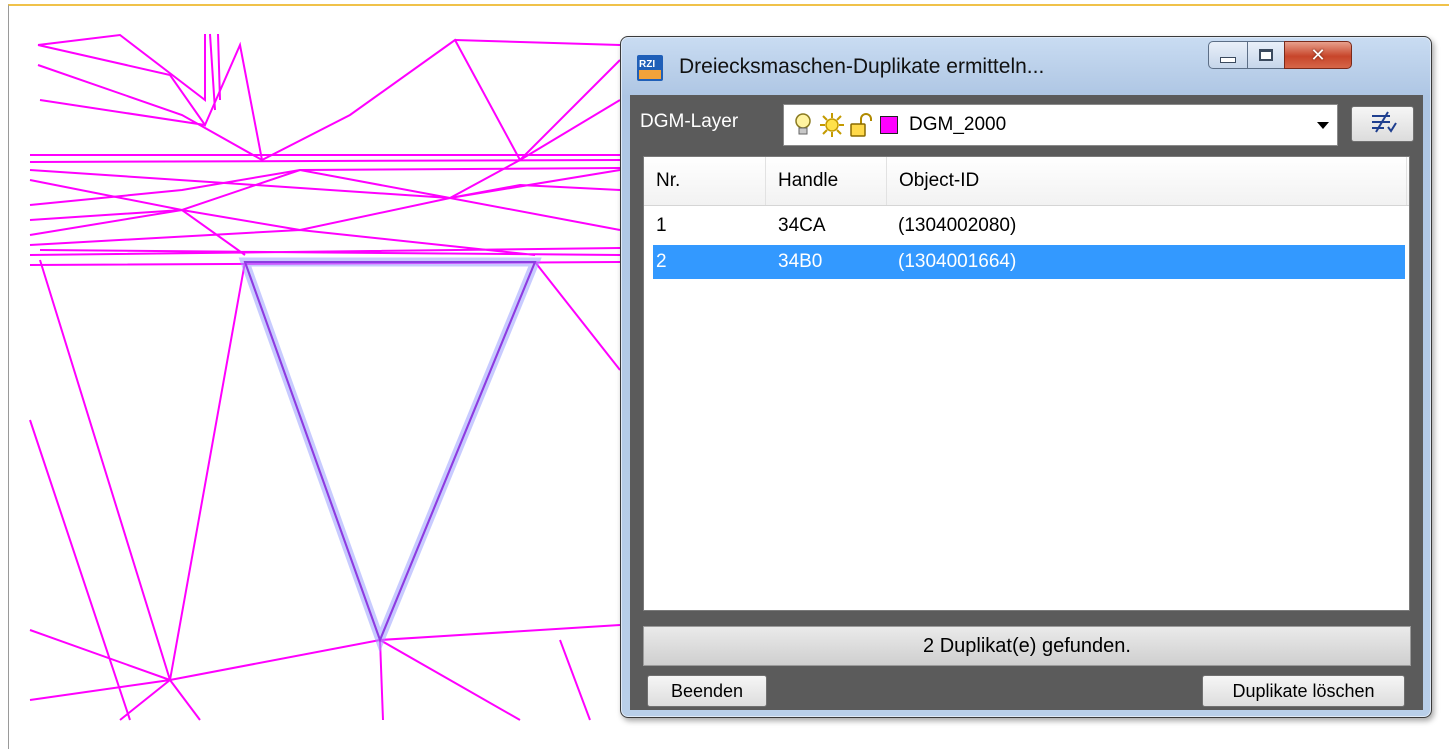 The image size is (1449, 749). I want to click on svg-text: RZI, so click(647, 64).